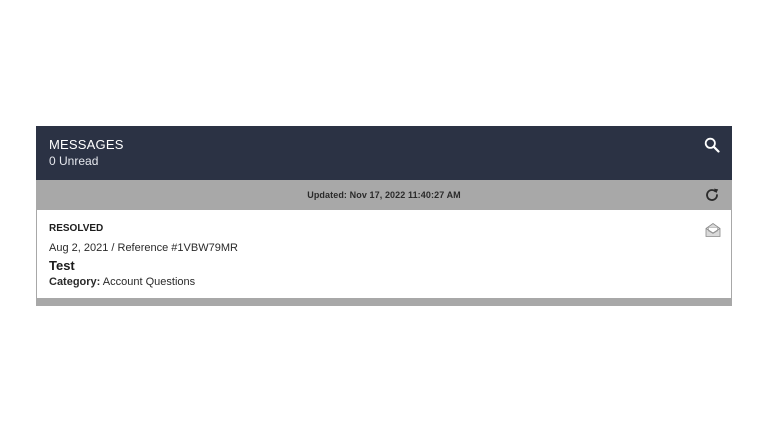 The width and height of the screenshot is (768, 432). Describe the element at coordinates (149, 282) in the screenshot. I see `category-value: Account Questions` at that location.